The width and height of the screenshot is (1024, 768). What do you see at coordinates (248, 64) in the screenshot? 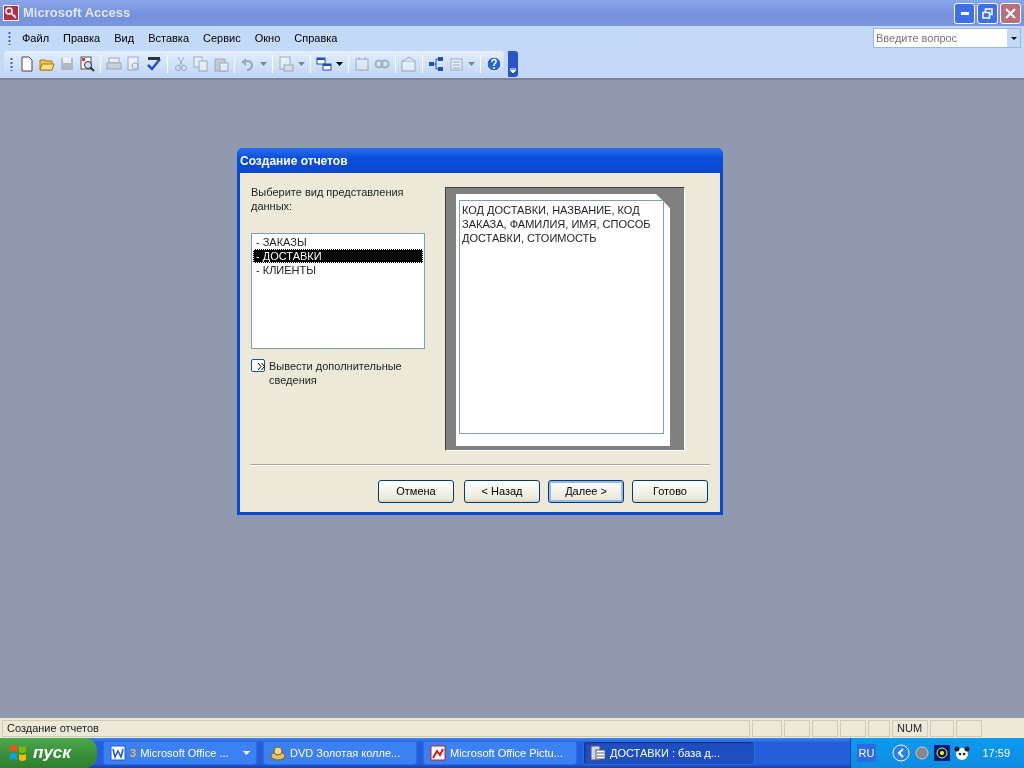
I see `undo-arrow-icon` at bounding box center [248, 64].